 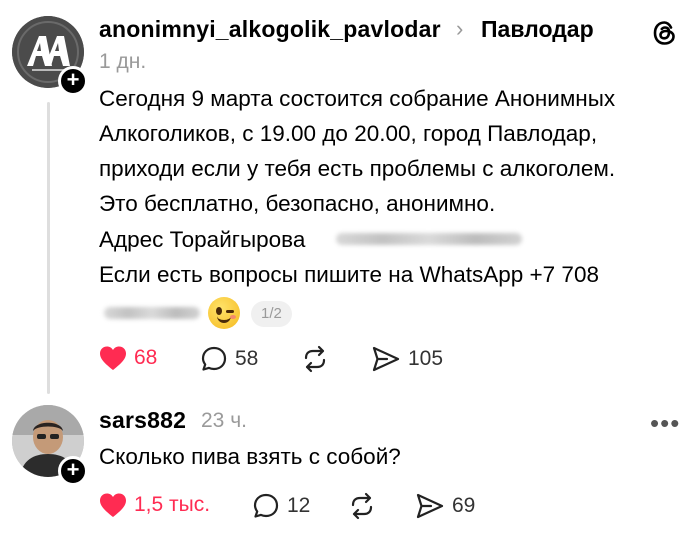 I want to click on reply-time: 23 ч., so click(x=224, y=420).